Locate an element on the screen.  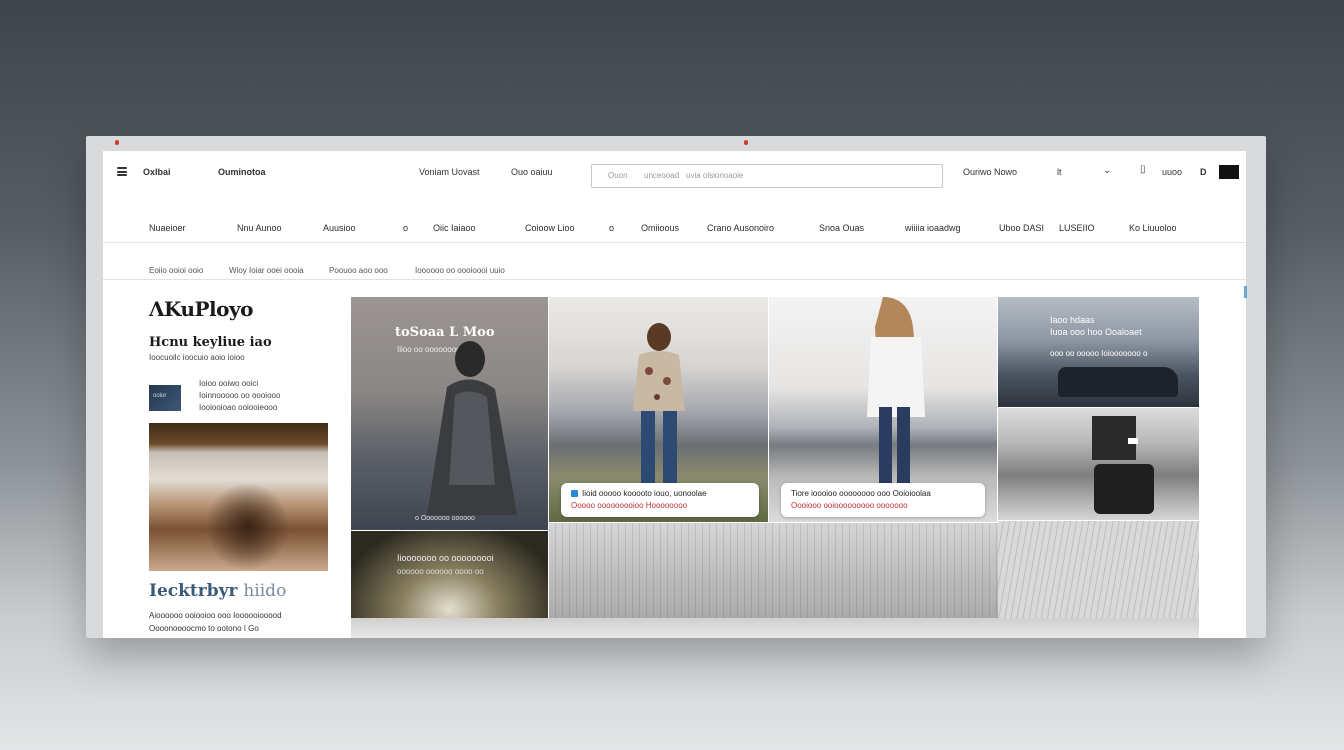
sidebar-footer-line-2: Oooonoooocmo to ootono I Go is located at coordinates (204, 628).